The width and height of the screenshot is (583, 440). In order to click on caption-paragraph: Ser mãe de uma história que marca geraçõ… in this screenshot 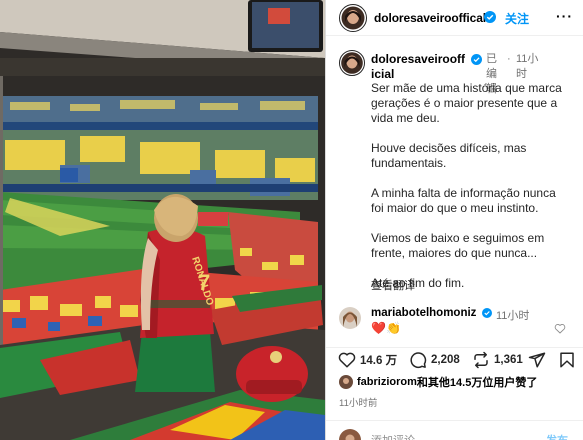, I will do `click(466, 103)`.